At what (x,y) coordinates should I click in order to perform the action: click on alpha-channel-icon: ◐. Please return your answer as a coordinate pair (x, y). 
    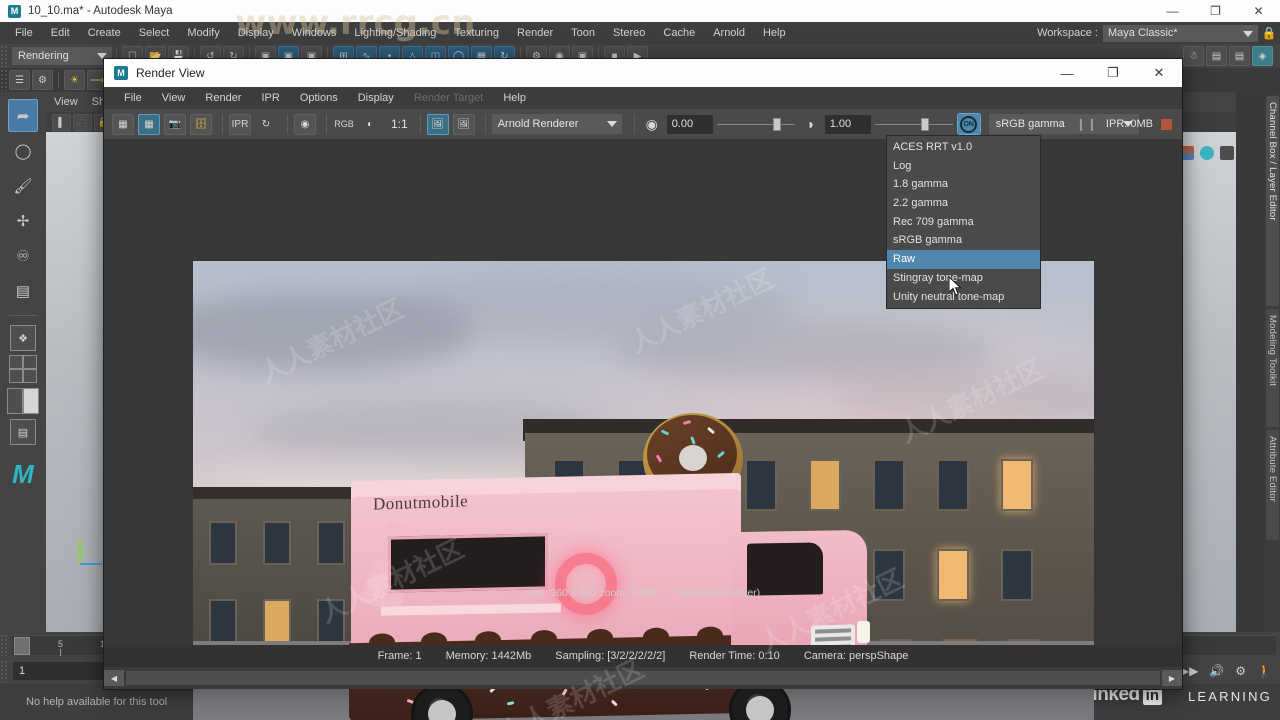
    Looking at the image, I should click on (370, 124).